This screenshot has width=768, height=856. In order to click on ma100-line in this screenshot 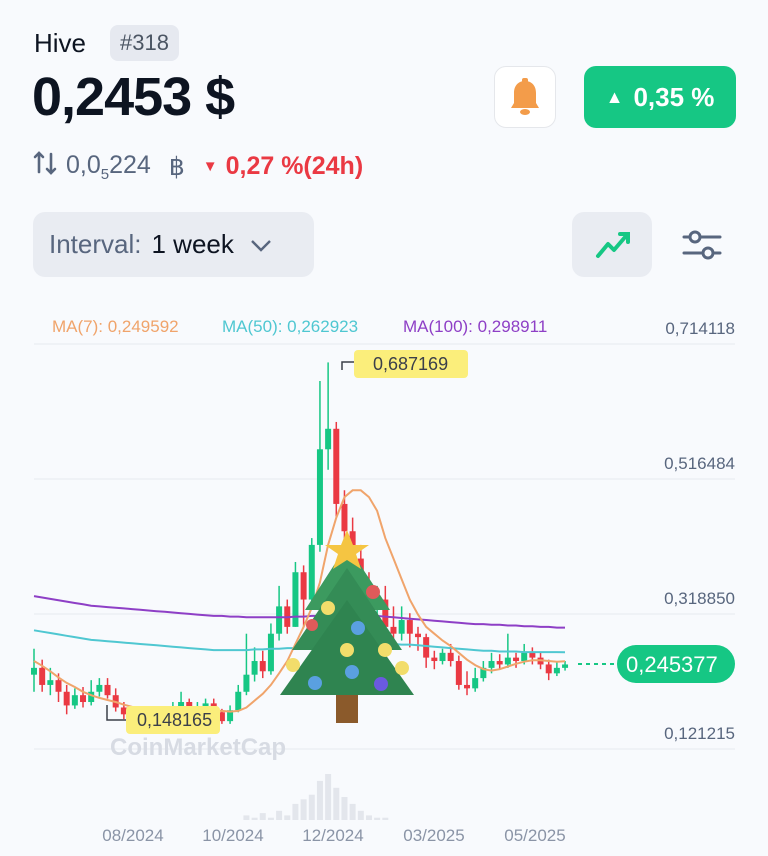, I will do `click(299, 612)`.